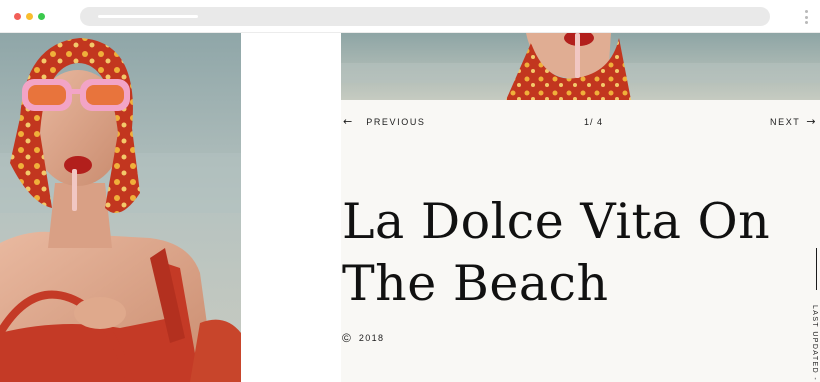  I want to click on slide-photo, so click(580, 66).